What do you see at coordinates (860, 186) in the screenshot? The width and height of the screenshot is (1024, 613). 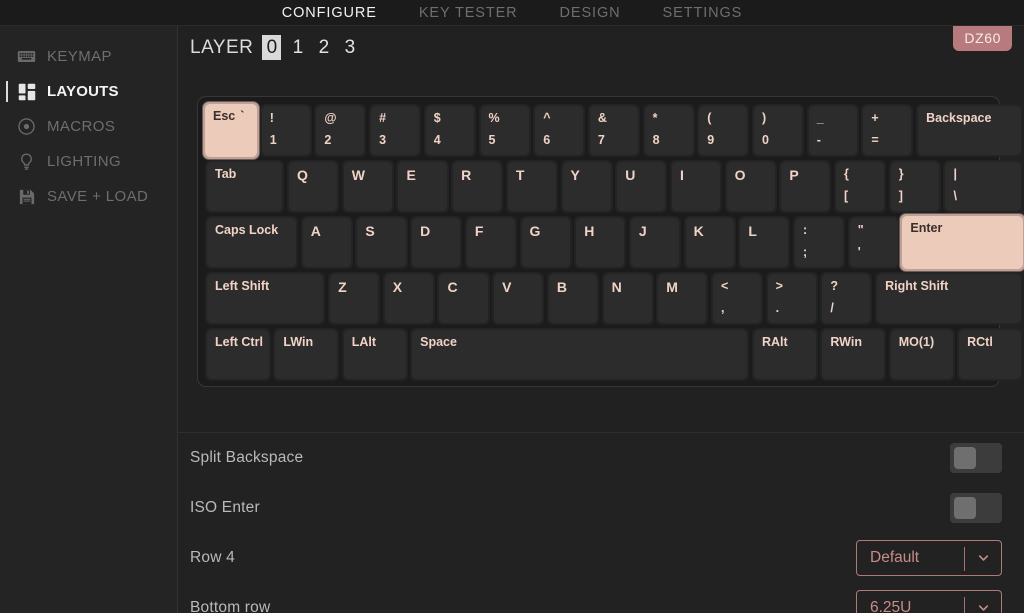 I see `key--: {[` at bounding box center [860, 186].